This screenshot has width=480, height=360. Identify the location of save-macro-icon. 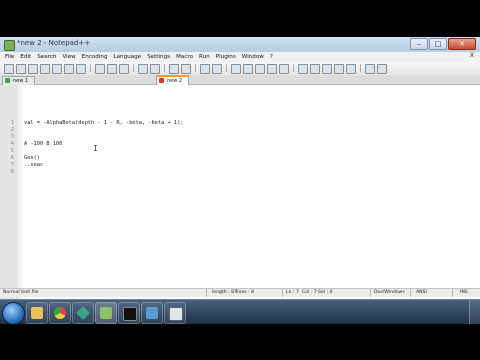
(351, 69).